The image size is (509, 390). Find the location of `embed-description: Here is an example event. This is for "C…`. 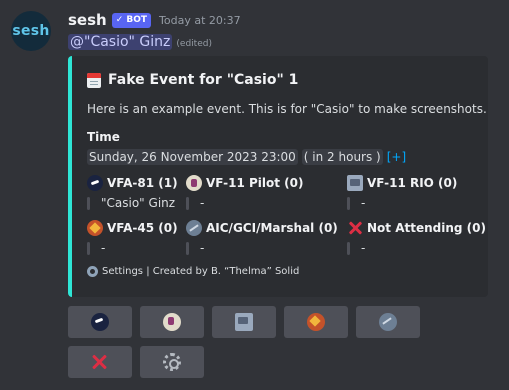

embed-description: Here is an example event. This is for "C… is located at coordinates (287, 109).